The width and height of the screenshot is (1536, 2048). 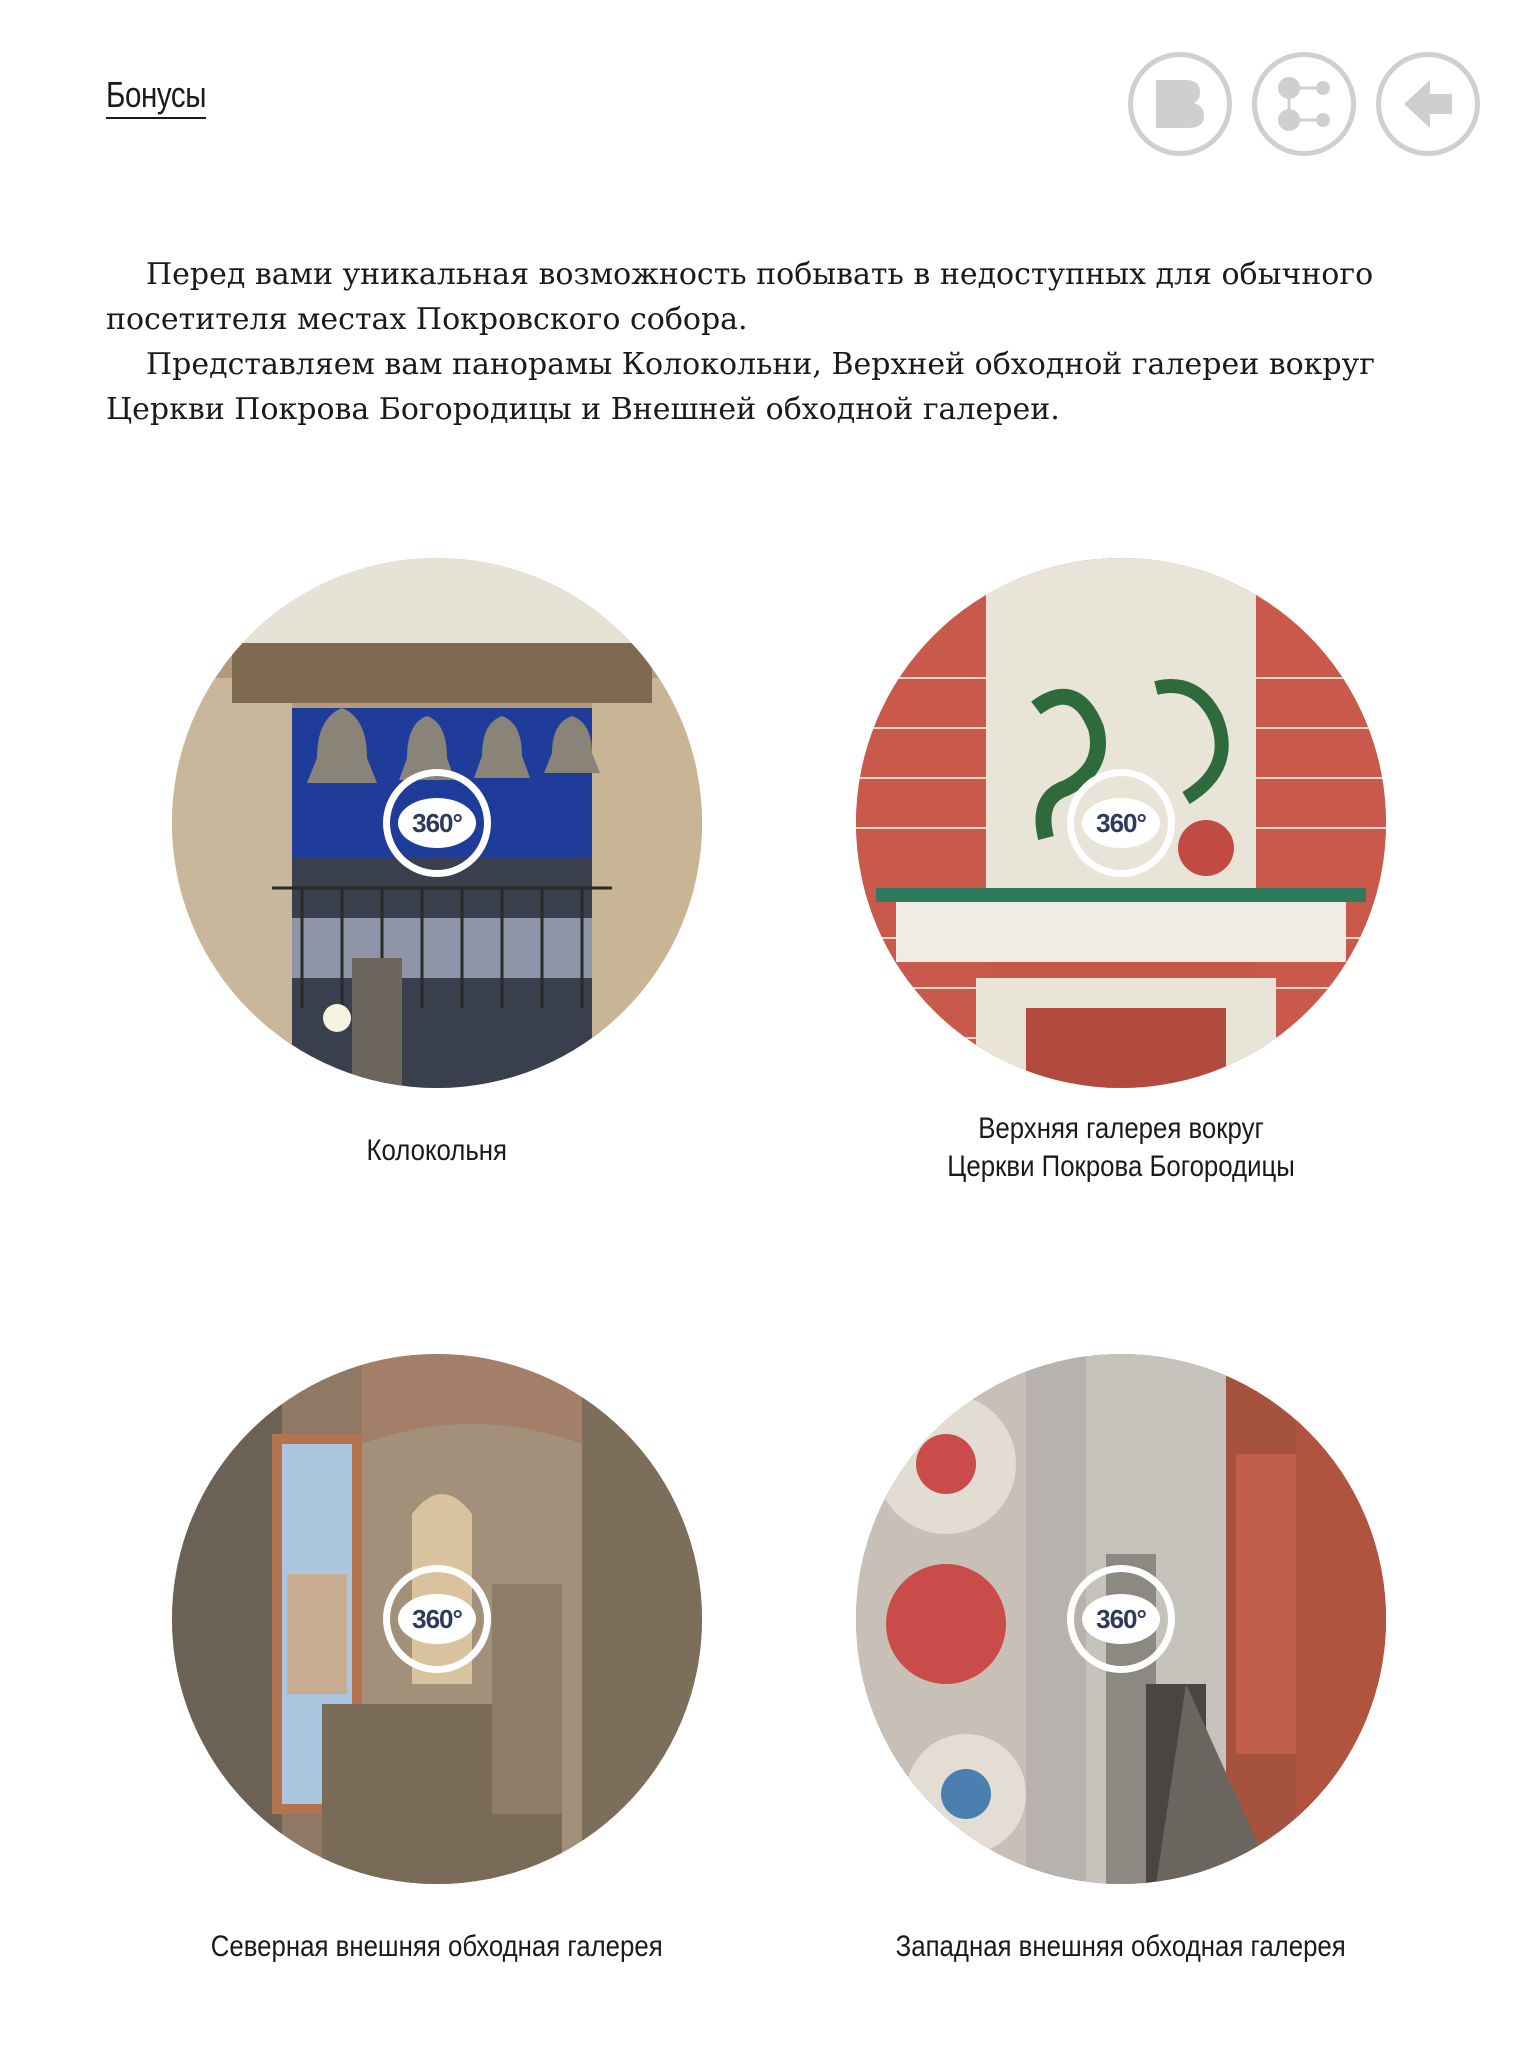 What do you see at coordinates (1121, 1128) in the screenshot?
I see `panorama-label-line-1: Верхняя галерея вокруг` at bounding box center [1121, 1128].